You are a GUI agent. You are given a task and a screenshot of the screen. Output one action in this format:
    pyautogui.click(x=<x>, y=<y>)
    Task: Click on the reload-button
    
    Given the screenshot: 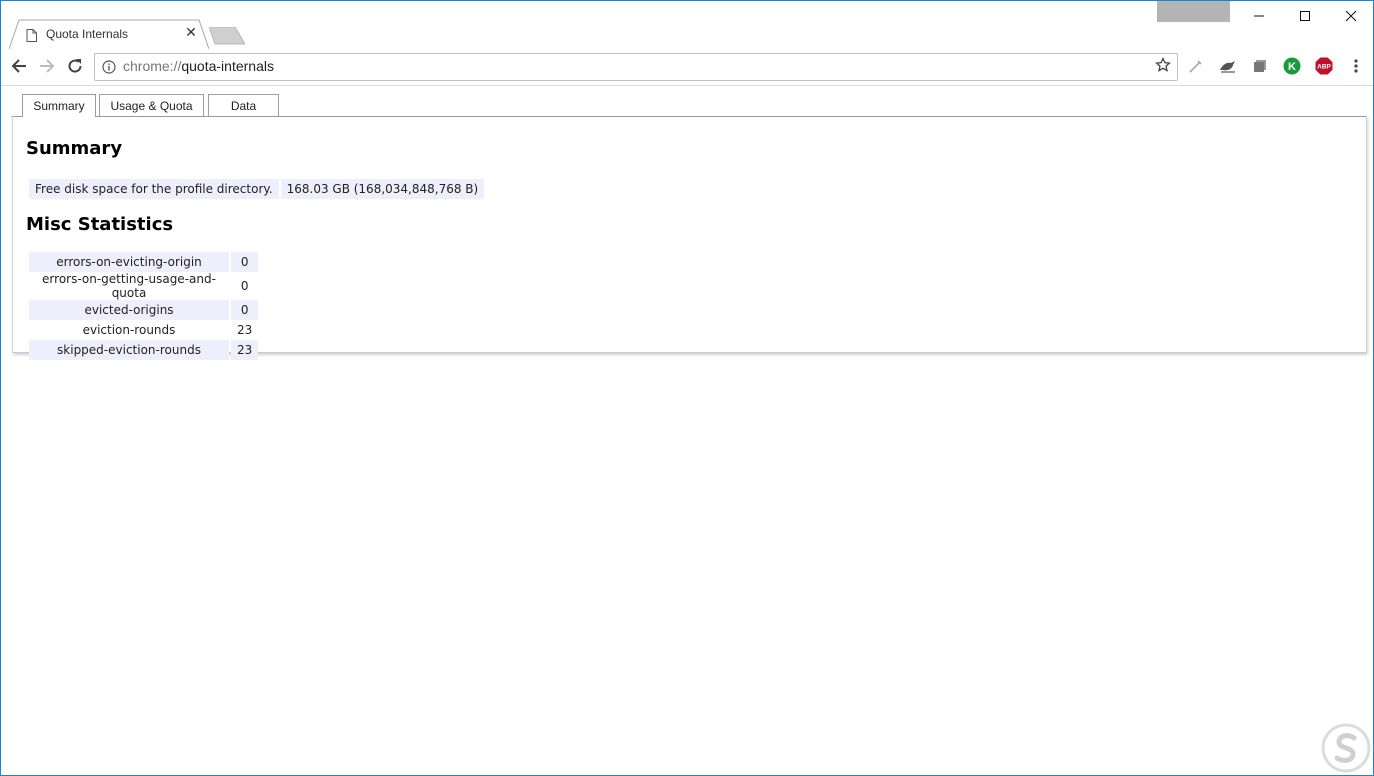 What is the action you would take?
    pyautogui.click(x=75, y=66)
    